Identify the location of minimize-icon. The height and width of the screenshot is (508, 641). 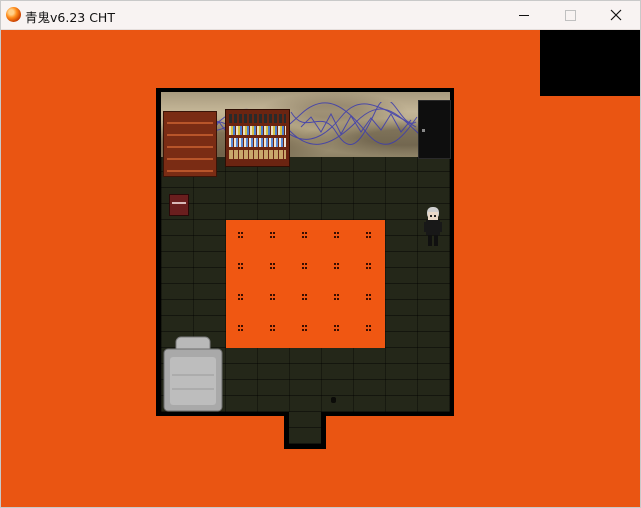
(524, 15).